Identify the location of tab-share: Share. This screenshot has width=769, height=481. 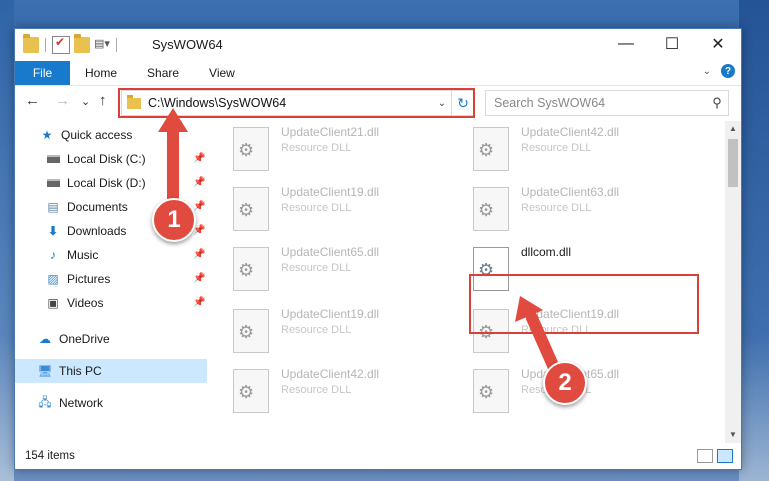
(163, 73).